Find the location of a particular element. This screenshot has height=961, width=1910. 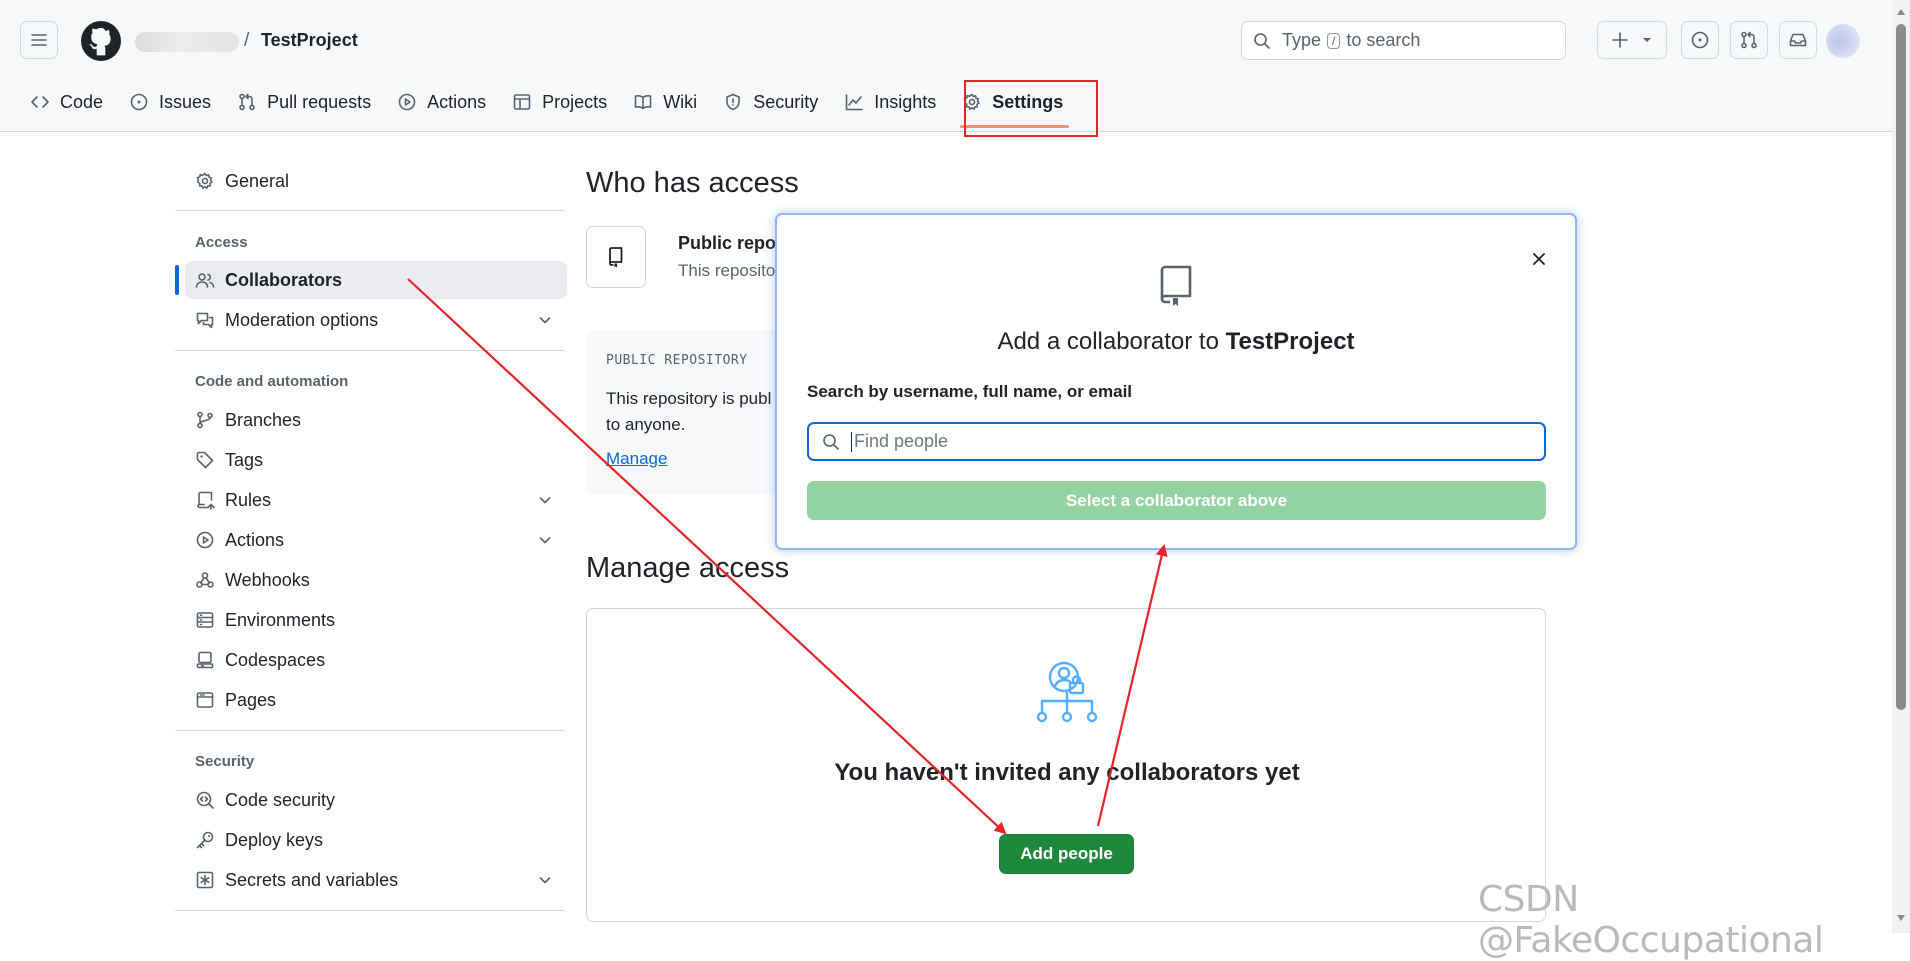

scrollbar-thumb is located at coordinates (1901, 367).